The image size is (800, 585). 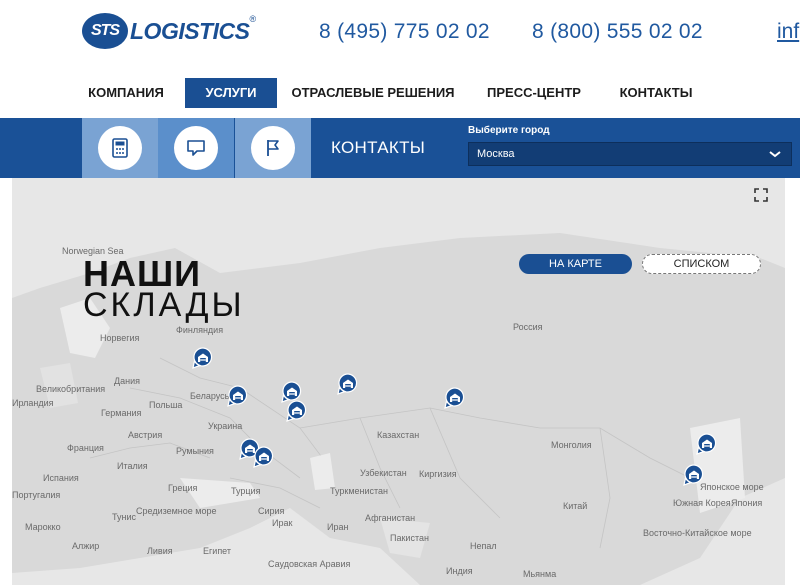 What do you see at coordinates (164, 305) in the screenshot?
I see `map-heading-line2: СКЛАДЫ` at bounding box center [164, 305].